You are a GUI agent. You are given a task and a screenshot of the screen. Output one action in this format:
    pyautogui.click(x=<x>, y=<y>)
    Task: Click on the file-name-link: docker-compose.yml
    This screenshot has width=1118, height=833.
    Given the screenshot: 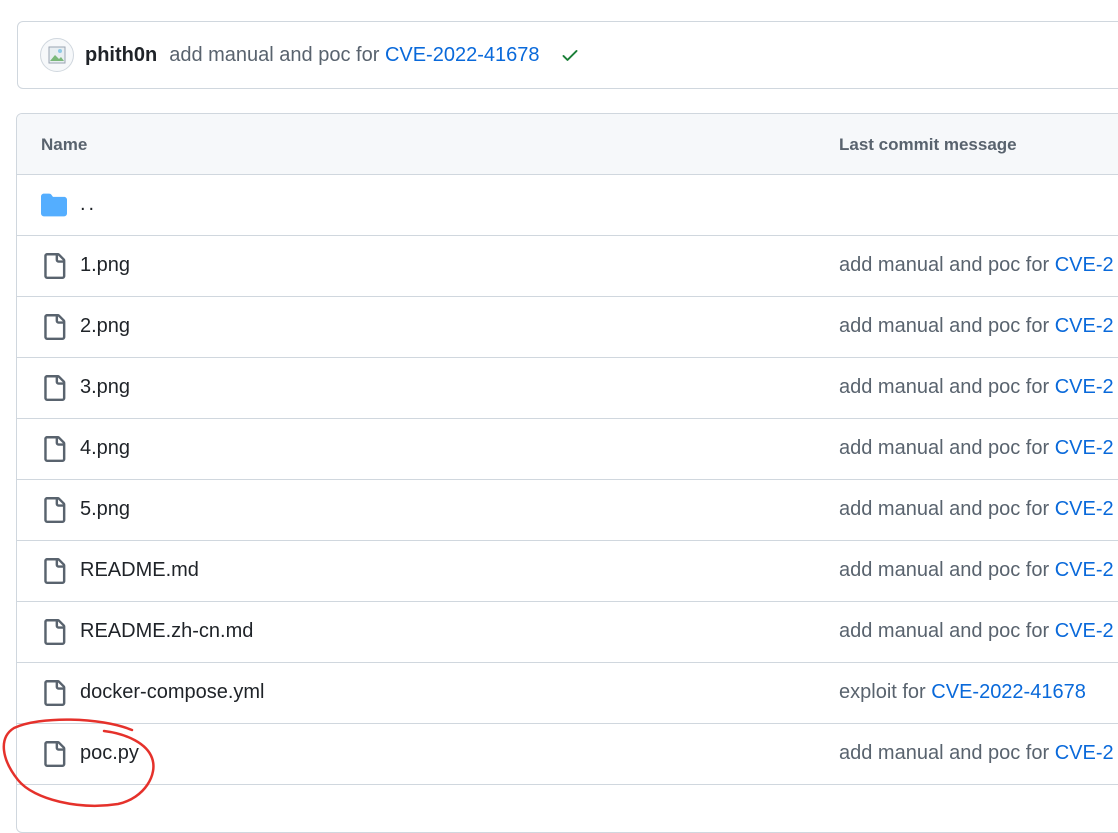 What is the action you would take?
    pyautogui.click(x=172, y=692)
    